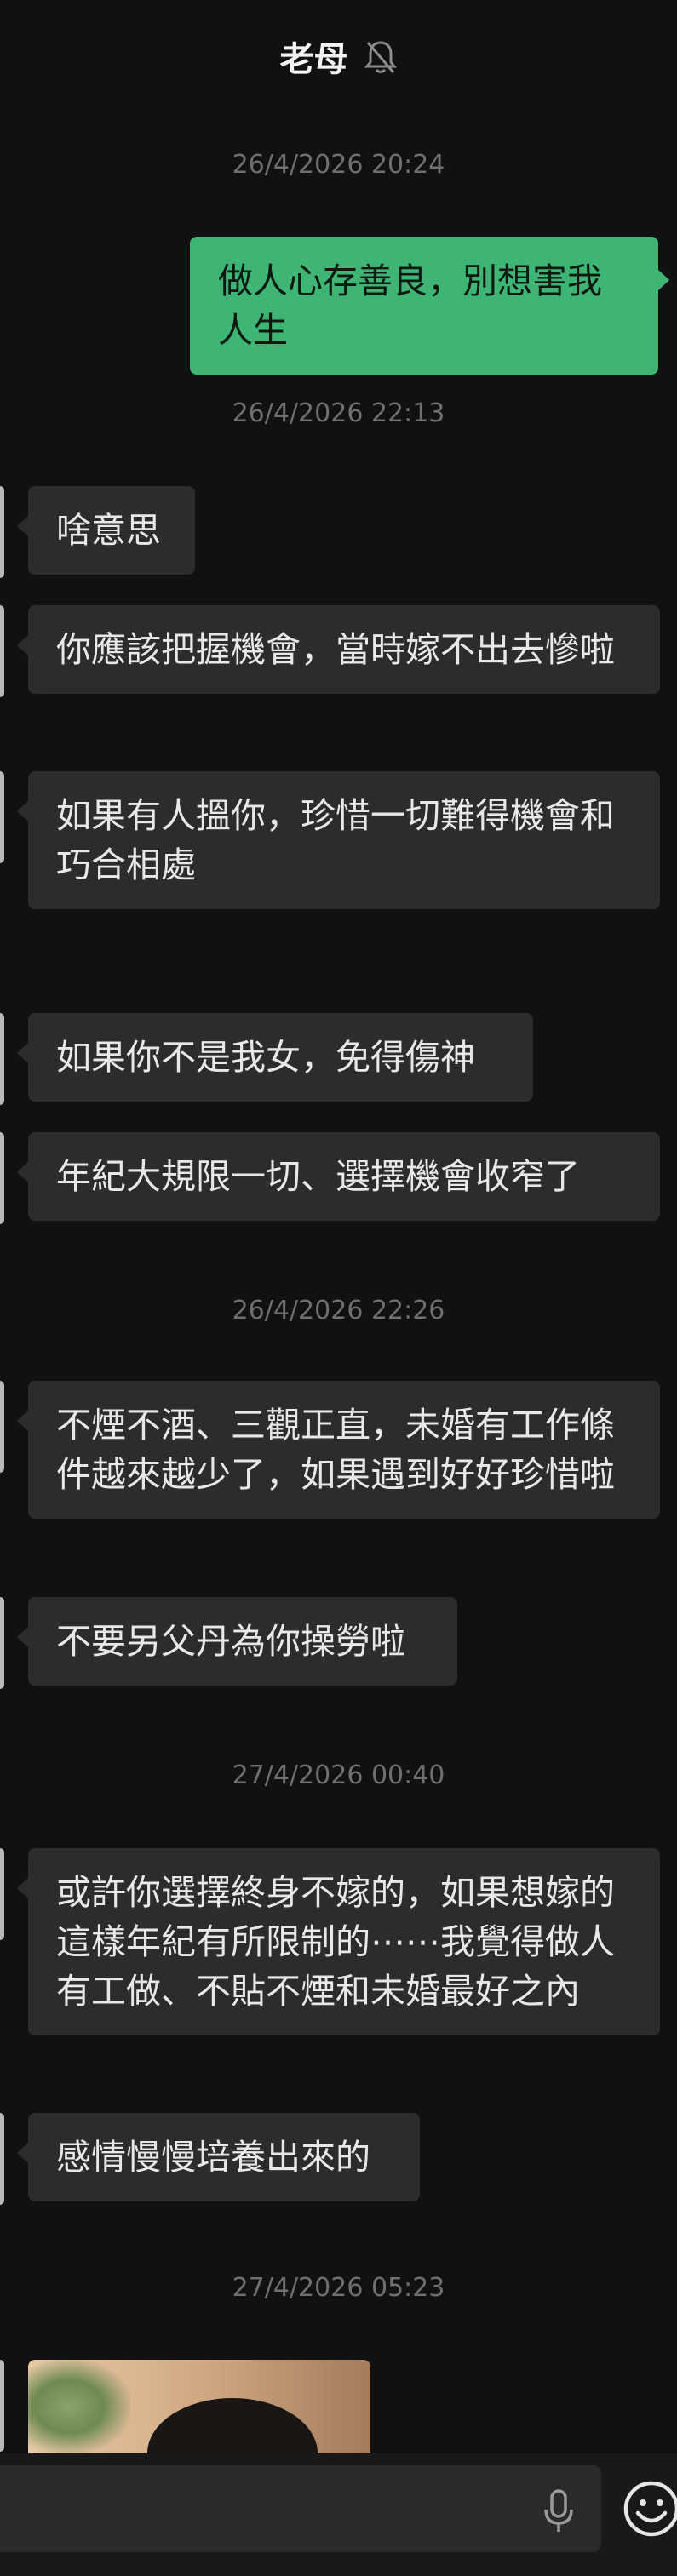  I want to click on message-bubble-incoming: 如果你不是我女，免得傷神, so click(275, 1057).